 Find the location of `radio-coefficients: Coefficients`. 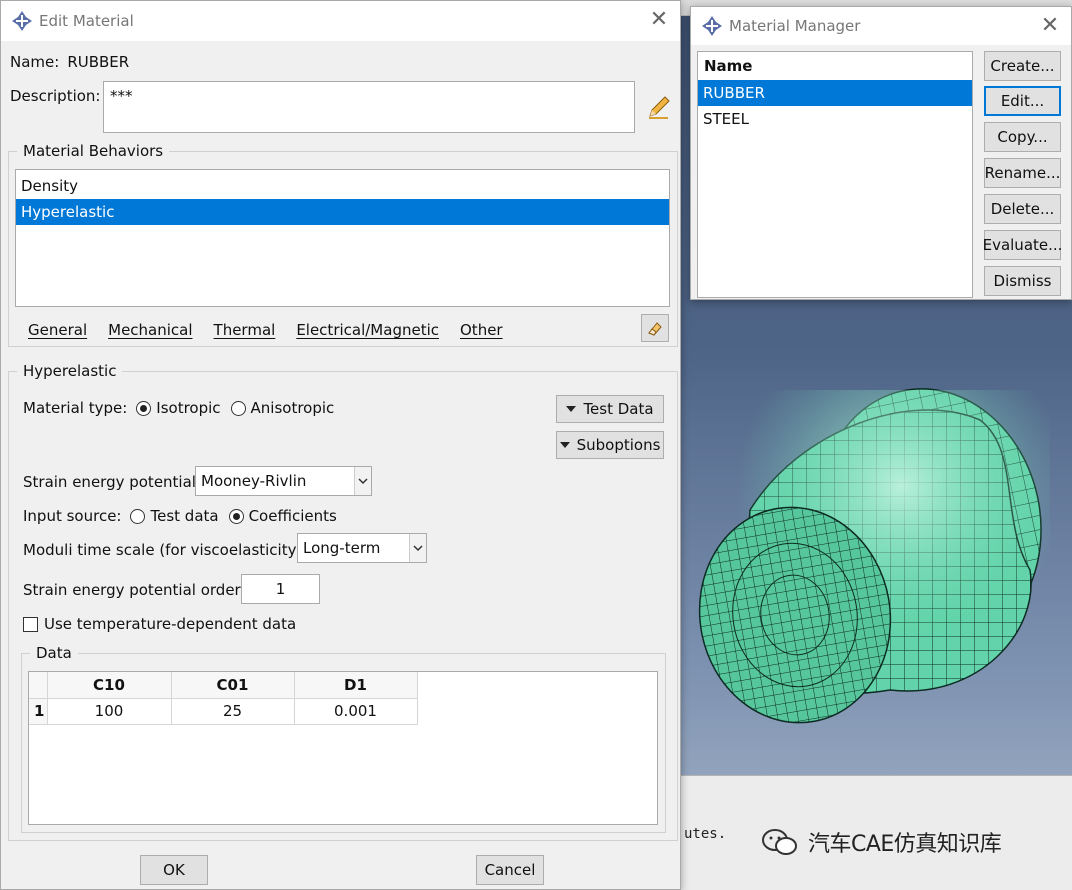

radio-coefficients: Coefficients is located at coordinates (282, 516).